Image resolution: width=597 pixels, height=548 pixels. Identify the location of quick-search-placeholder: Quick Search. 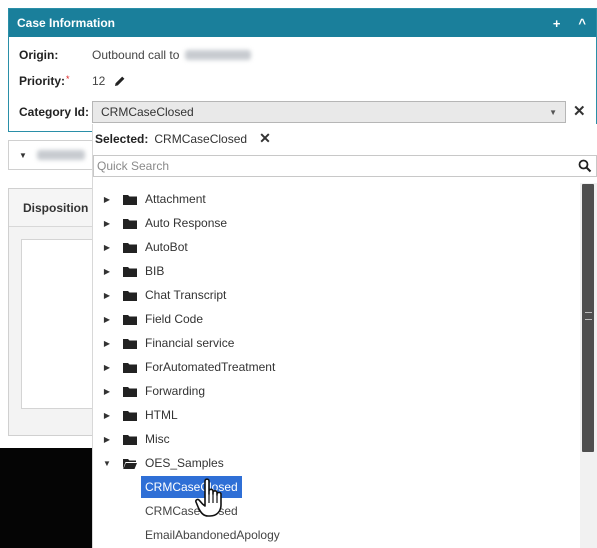
(133, 166).